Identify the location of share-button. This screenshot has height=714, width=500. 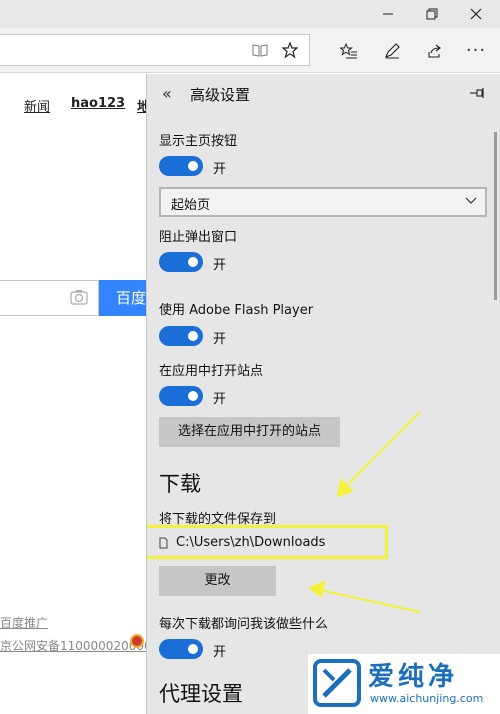
(434, 50).